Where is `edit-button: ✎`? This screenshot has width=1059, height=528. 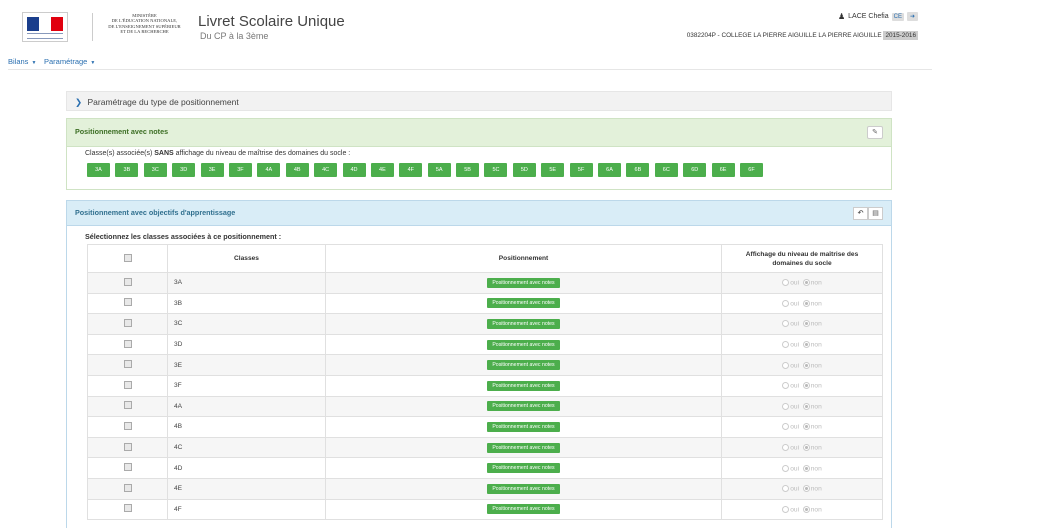
edit-button: ✎ is located at coordinates (875, 132).